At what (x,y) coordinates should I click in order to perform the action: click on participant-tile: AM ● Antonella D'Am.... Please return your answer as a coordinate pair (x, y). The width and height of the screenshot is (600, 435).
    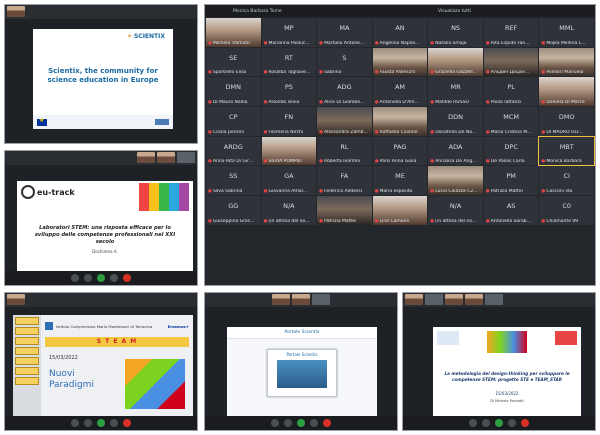
    Looking at the image, I should click on (400, 91).